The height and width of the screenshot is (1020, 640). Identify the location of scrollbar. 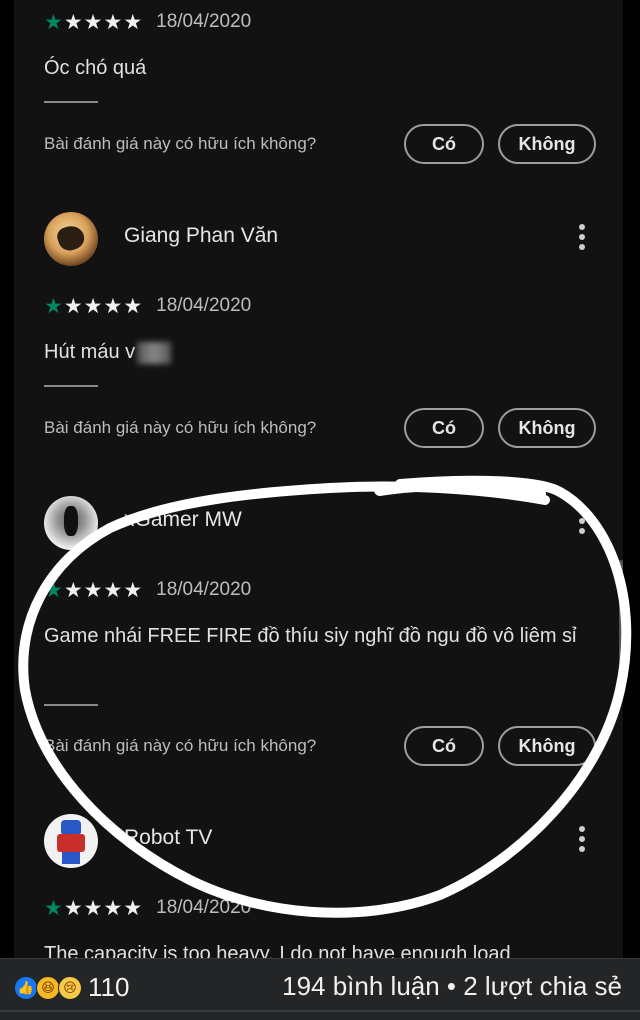
(621, 630).